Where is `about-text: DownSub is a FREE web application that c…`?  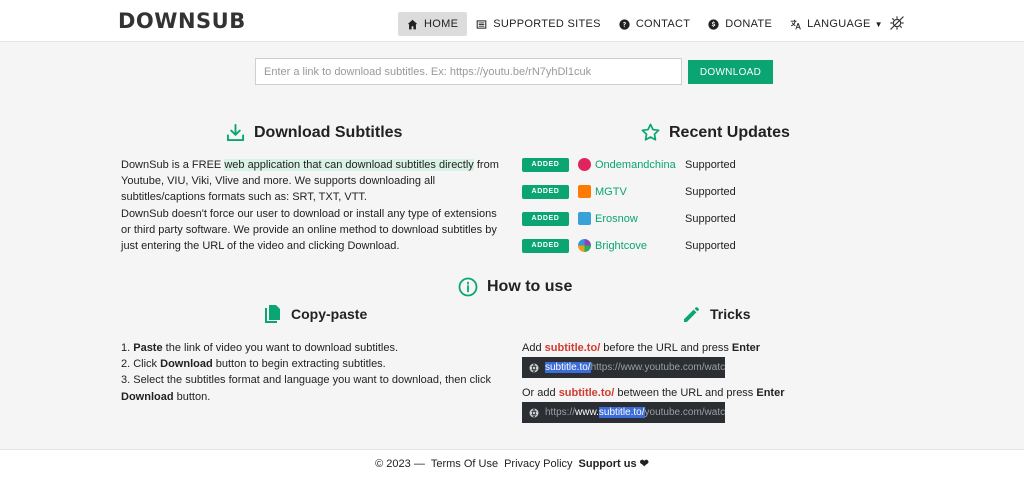 about-text: DownSub is a FREE web application that c… is located at coordinates (313, 205).